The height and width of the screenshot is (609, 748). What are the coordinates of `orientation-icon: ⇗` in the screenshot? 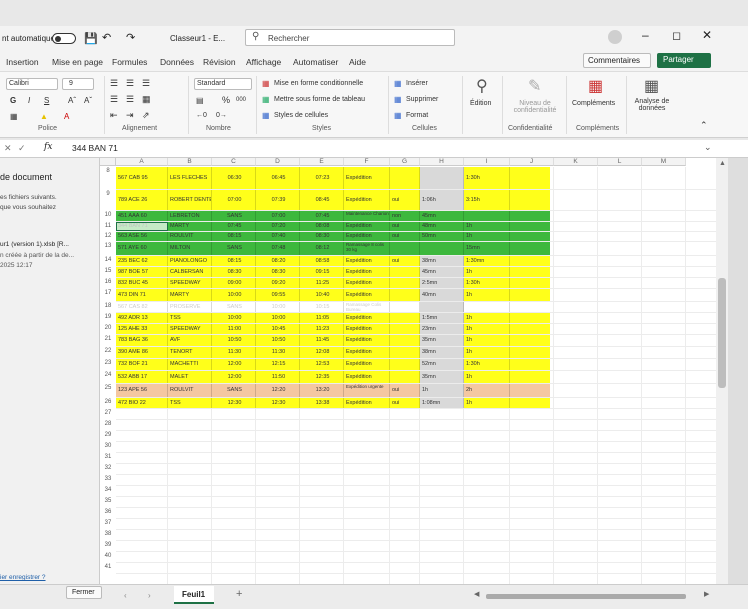 It's located at (146, 115).